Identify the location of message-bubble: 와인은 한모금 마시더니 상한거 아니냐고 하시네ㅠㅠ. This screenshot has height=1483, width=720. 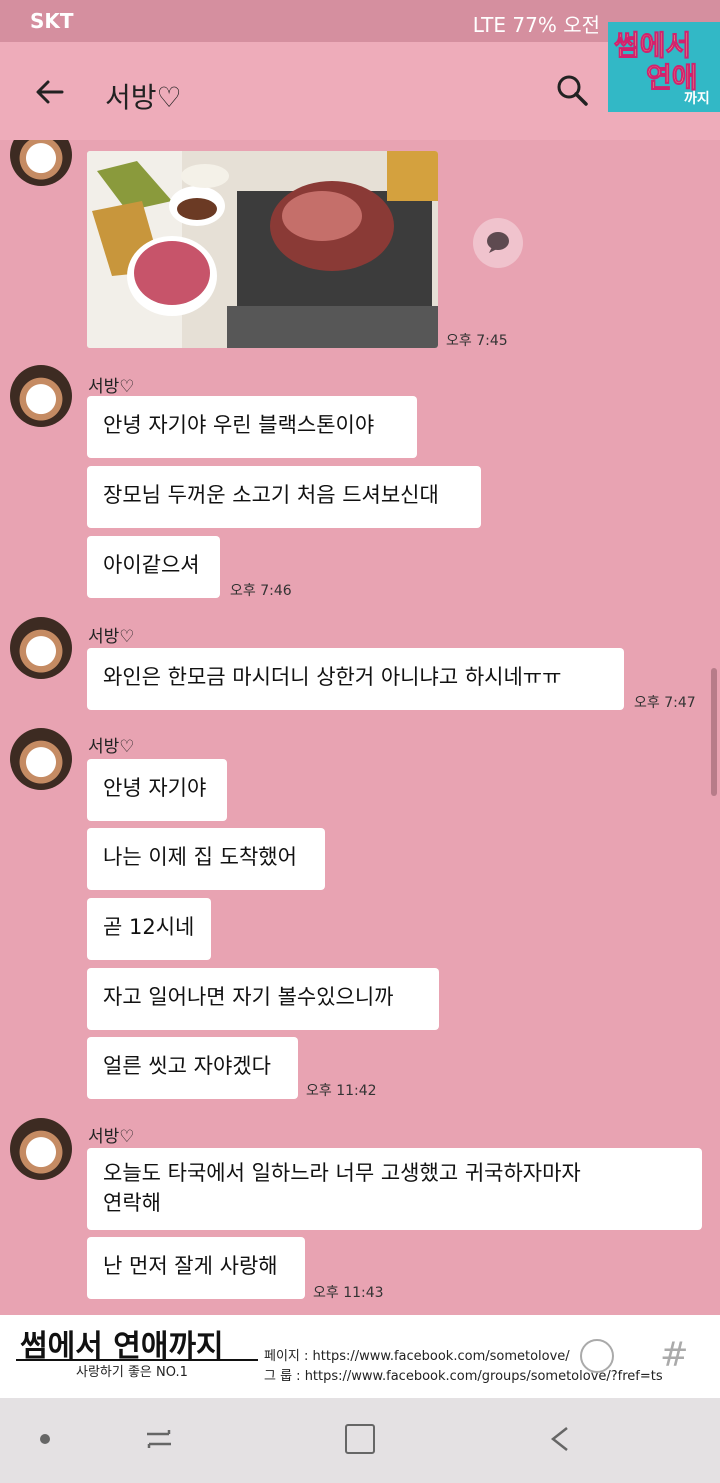
(355, 679).